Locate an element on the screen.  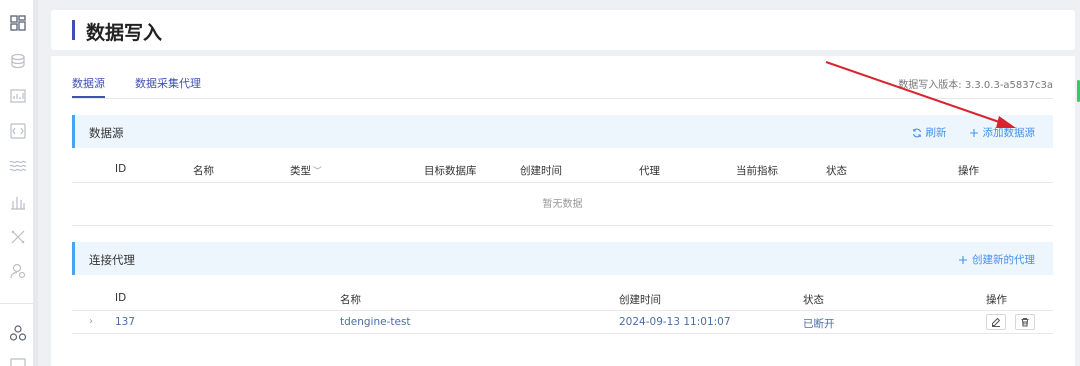
column-header-type: 类型 ﹀ is located at coordinates (306, 170).